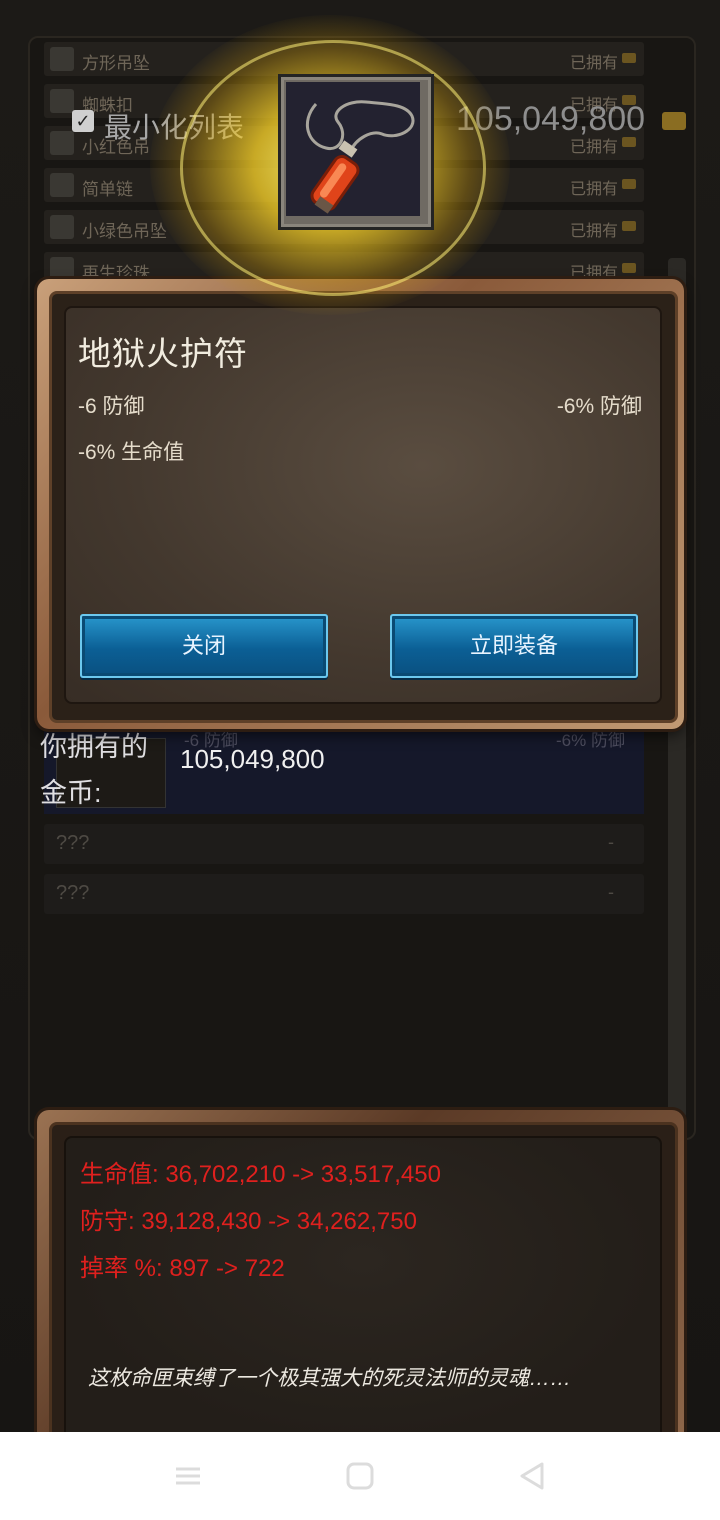  I want to click on list-item-name: 小绿色吊坠, so click(124, 231).